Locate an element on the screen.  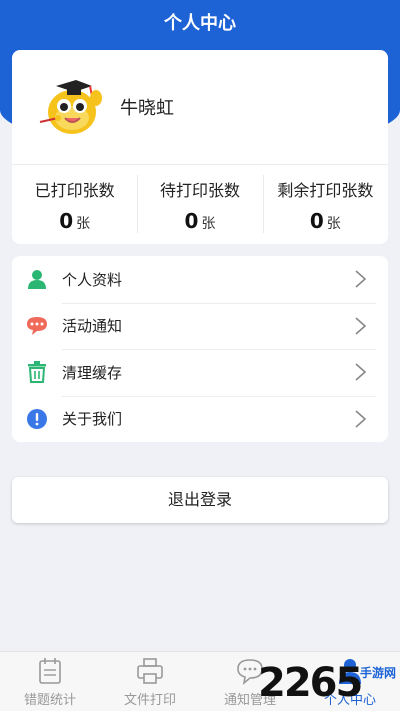
menu-label: 个人资料 is located at coordinates (92, 279).